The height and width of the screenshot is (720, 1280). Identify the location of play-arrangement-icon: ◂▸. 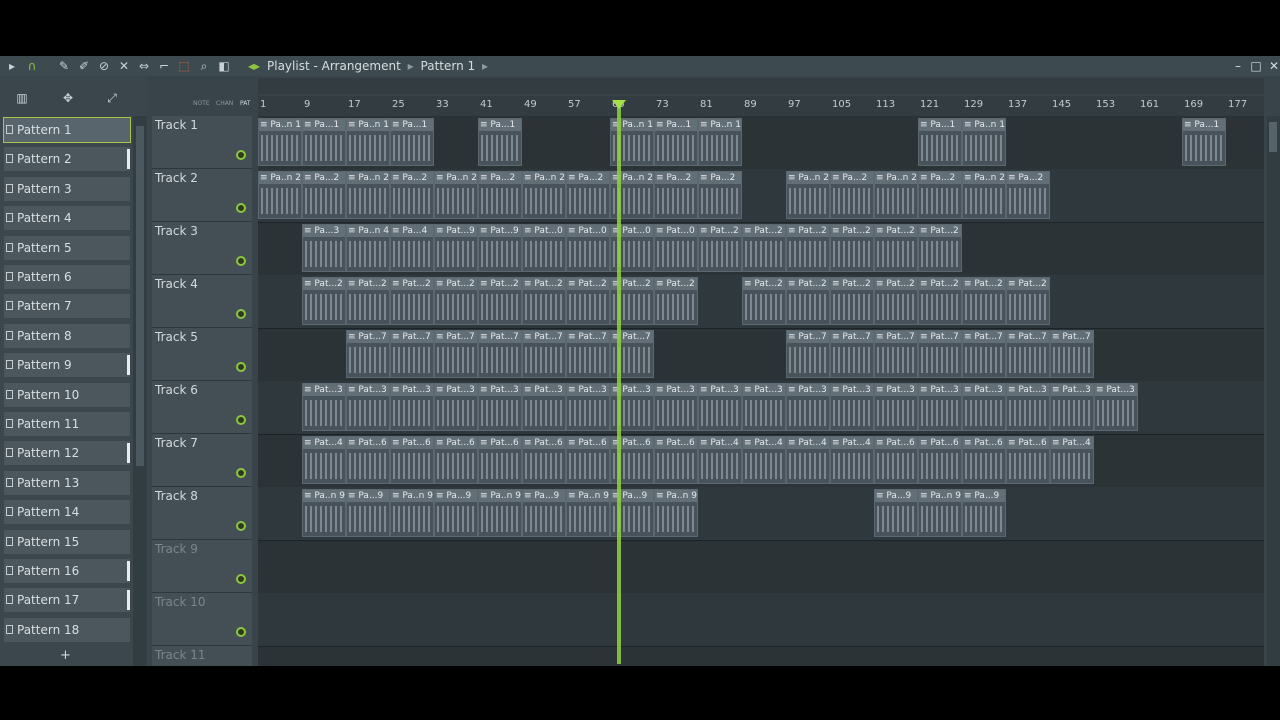
(254, 66).